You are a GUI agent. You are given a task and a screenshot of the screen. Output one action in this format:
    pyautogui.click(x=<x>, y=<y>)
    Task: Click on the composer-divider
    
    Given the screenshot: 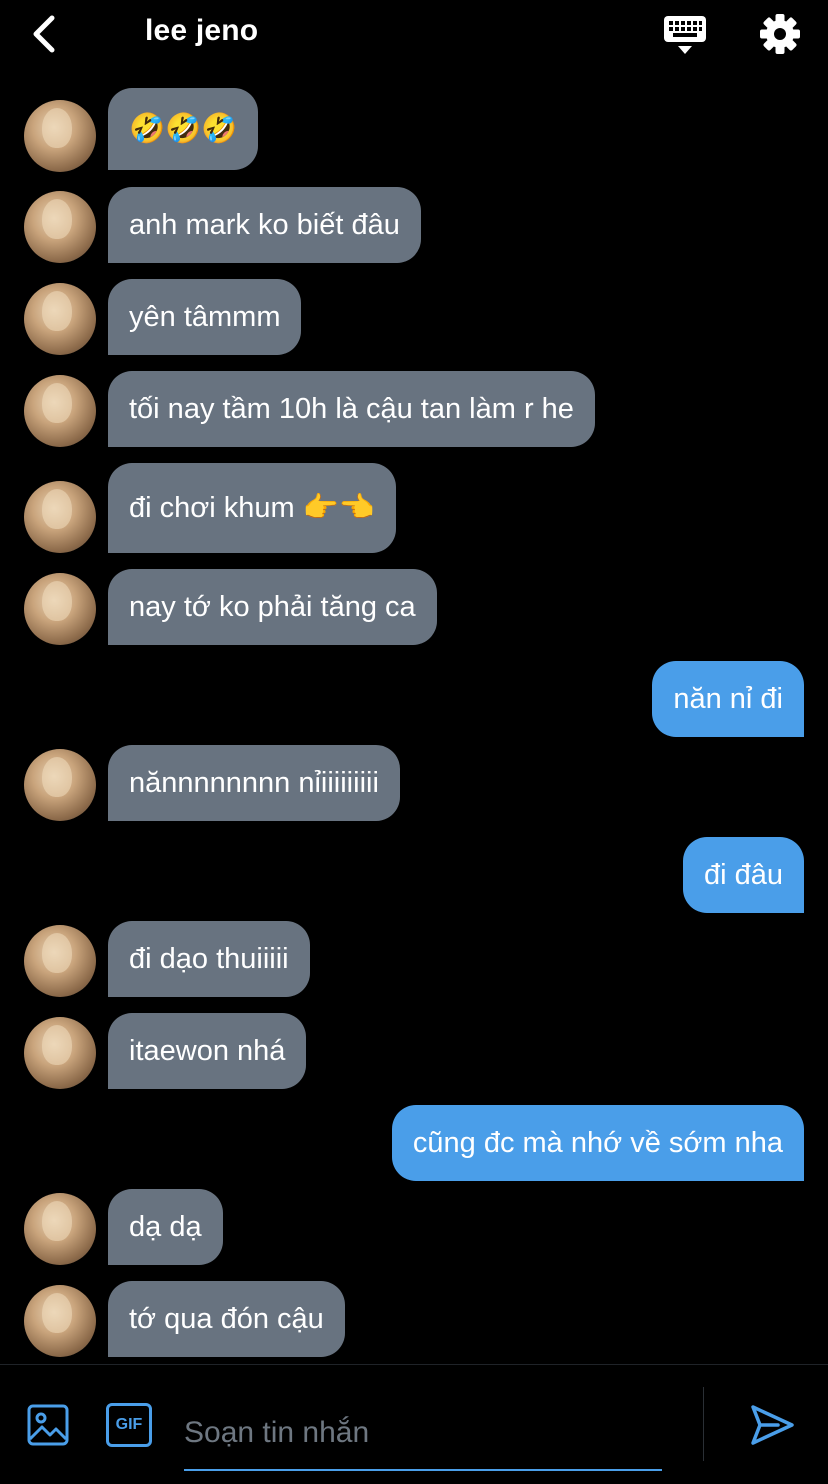 What is the action you would take?
    pyautogui.click(x=703, y=1424)
    